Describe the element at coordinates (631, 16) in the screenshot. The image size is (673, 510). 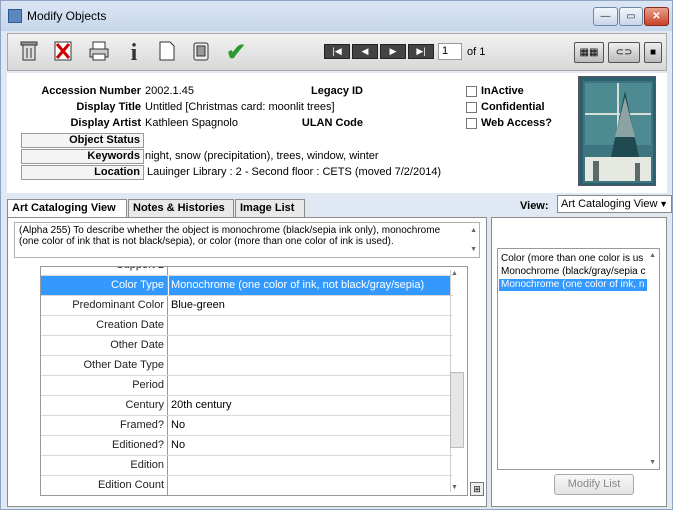
I see `maximize-button: ▭` at that location.